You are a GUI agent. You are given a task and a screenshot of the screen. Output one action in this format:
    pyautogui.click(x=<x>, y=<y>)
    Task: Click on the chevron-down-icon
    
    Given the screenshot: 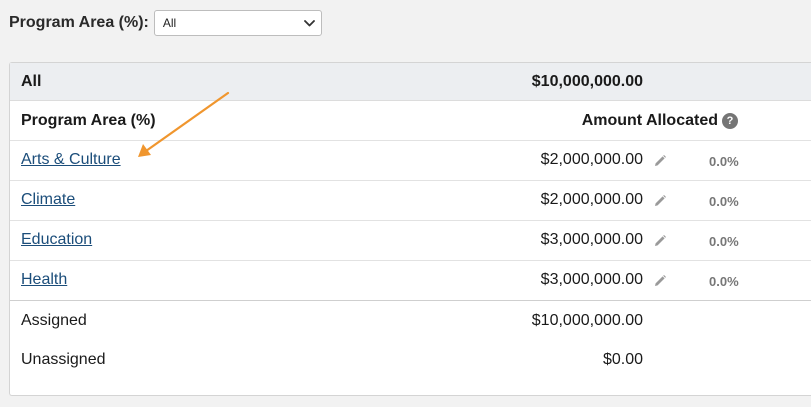 What is the action you would take?
    pyautogui.click(x=309, y=22)
    